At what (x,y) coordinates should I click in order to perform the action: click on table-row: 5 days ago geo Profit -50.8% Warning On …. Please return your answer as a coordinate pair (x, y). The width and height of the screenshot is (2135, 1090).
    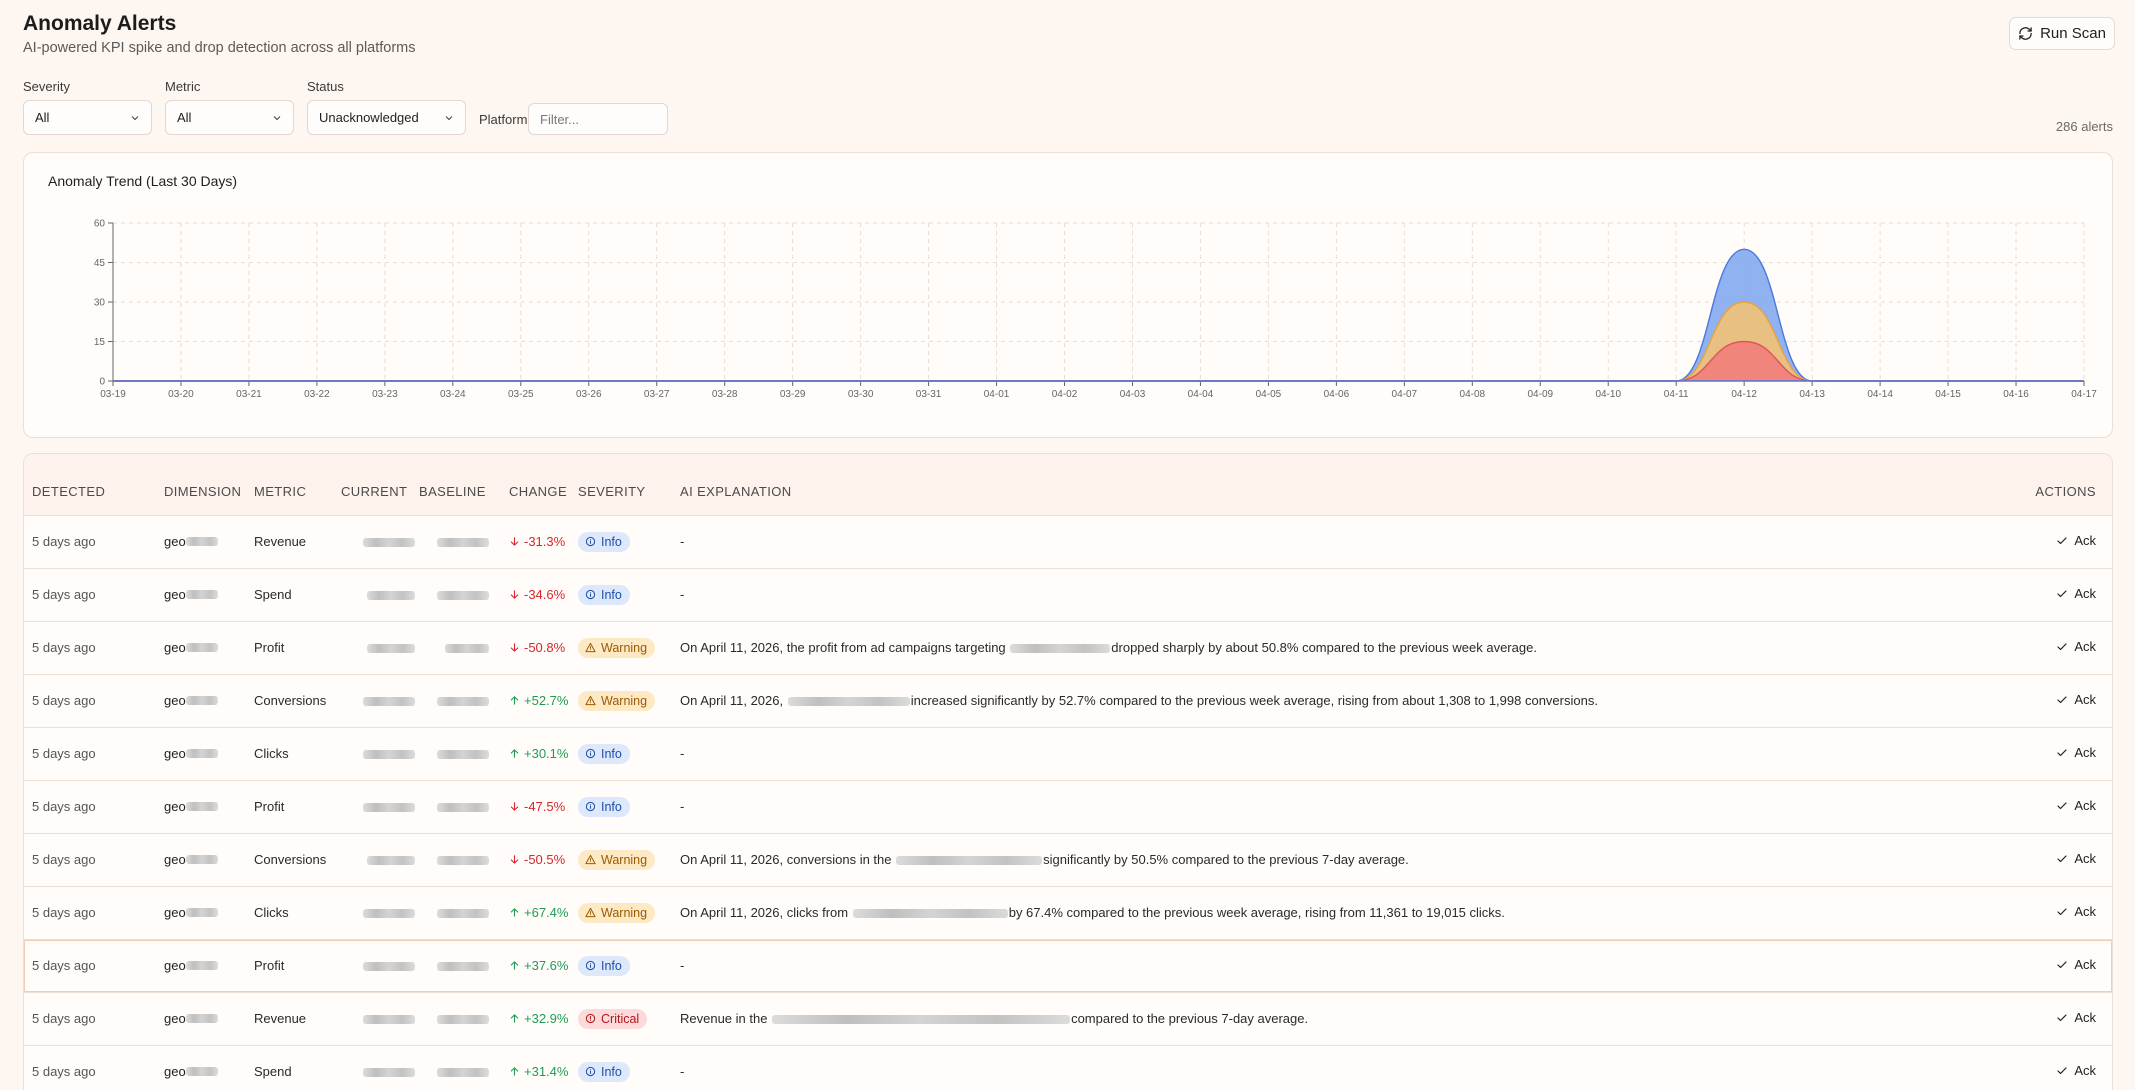
    Looking at the image, I should click on (1068, 647).